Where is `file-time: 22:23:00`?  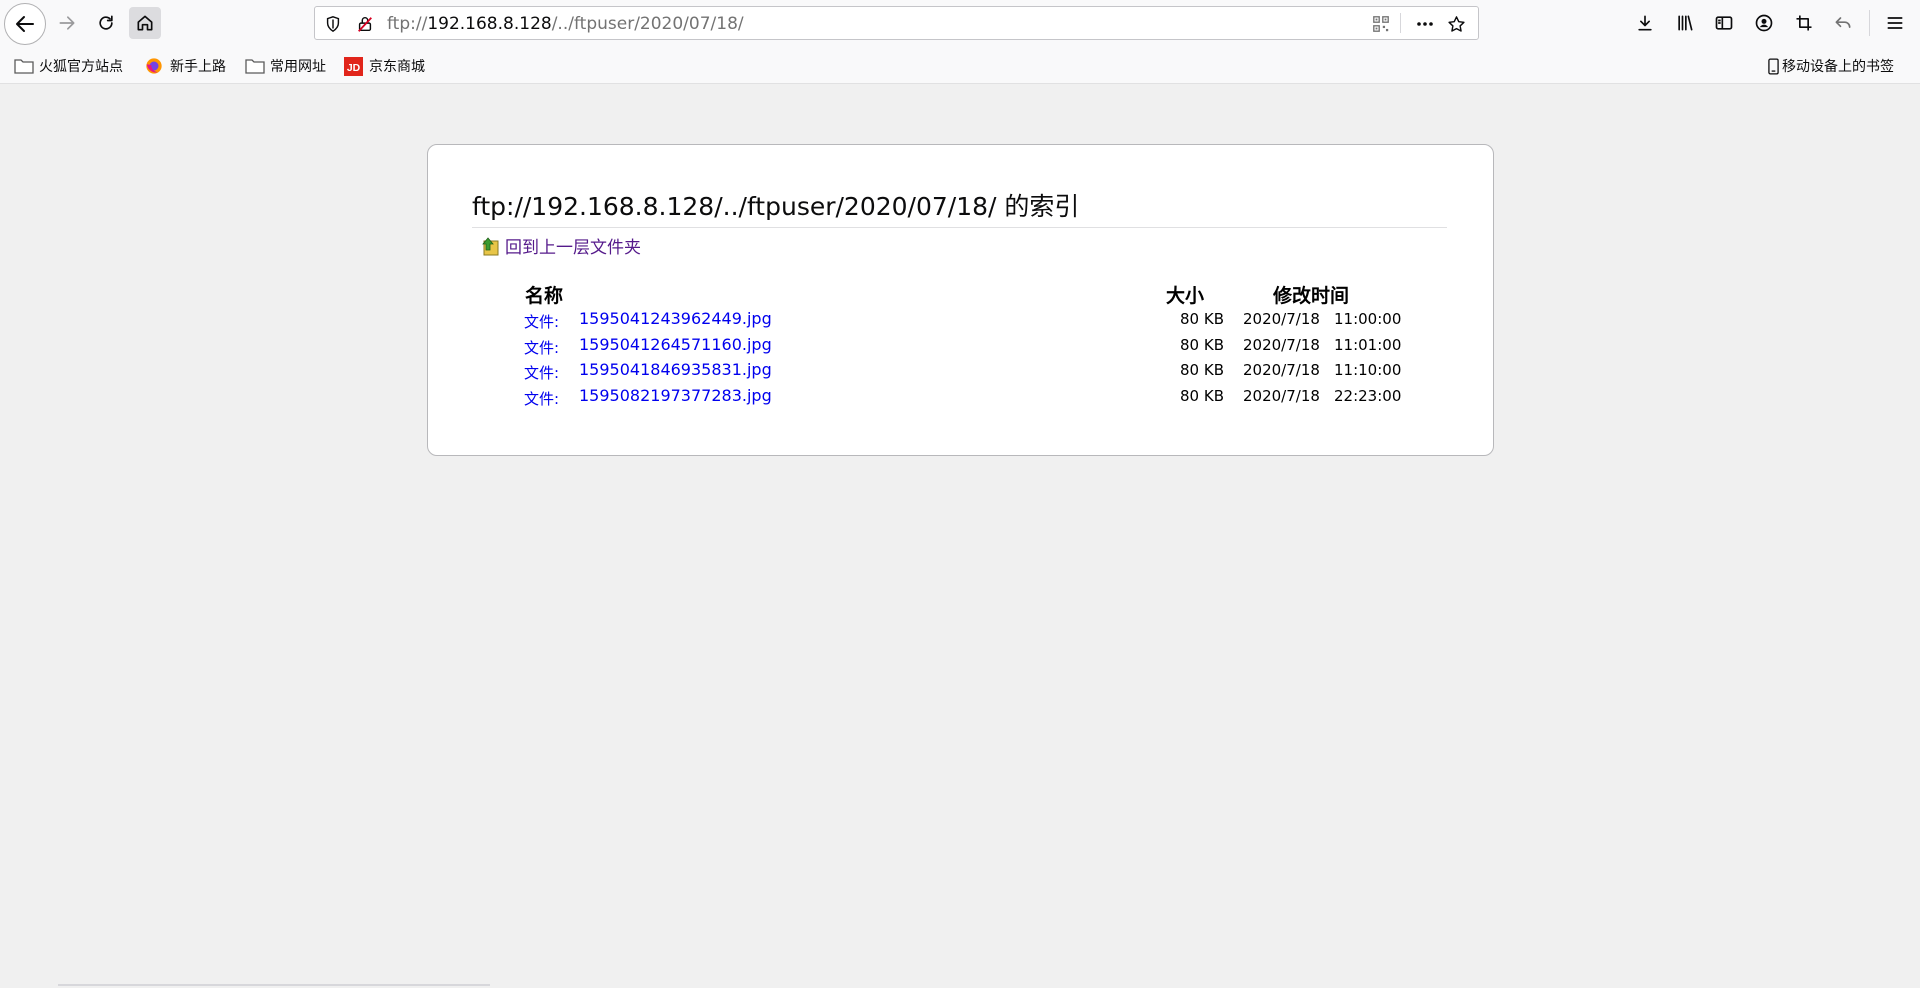
file-time: 22:23:00 is located at coordinates (1368, 395).